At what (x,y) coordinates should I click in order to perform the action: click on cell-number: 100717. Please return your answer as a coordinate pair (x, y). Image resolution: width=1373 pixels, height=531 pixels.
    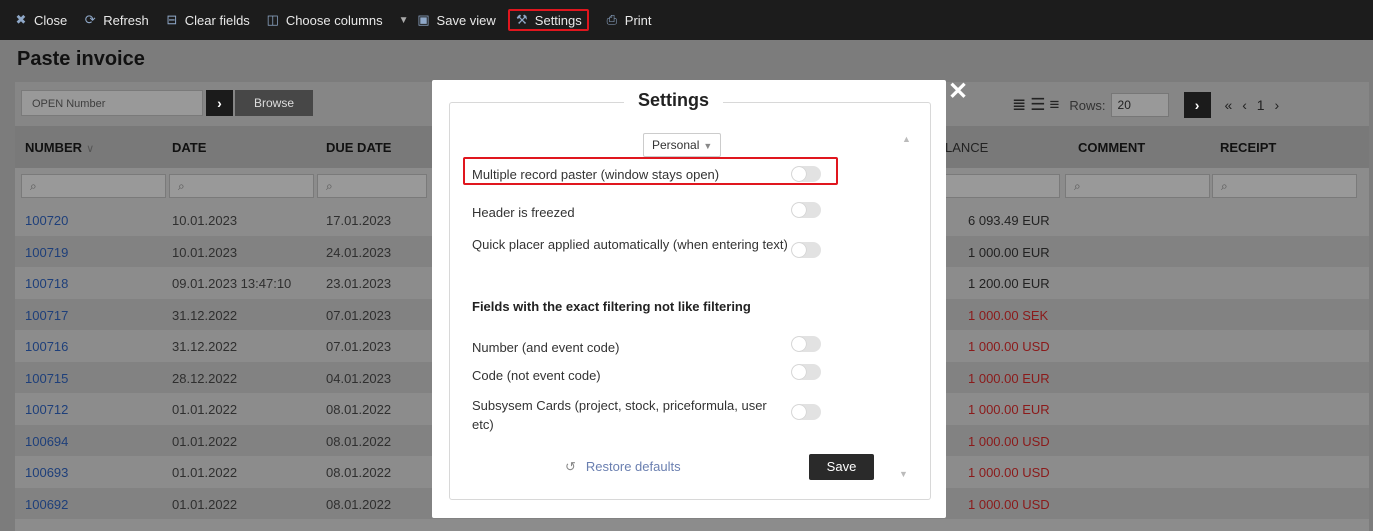
    Looking at the image, I should click on (46, 315).